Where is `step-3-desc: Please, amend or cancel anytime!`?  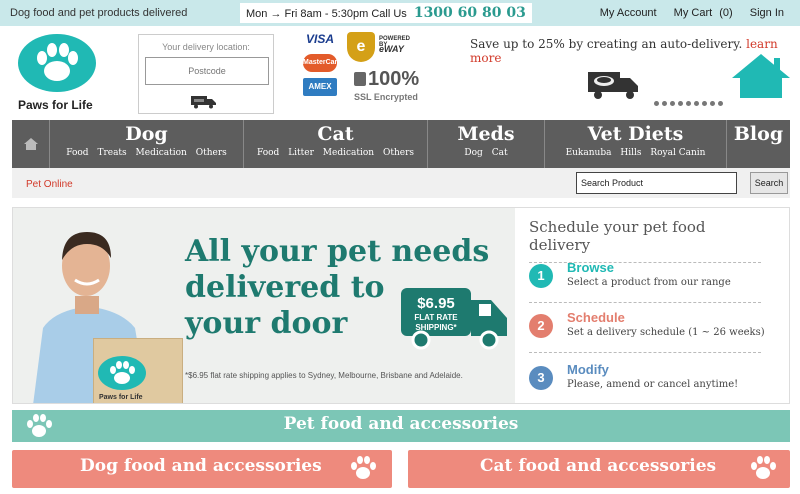 step-3-desc: Please, amend or cancel anytime! is located at coordinates (653, 384).